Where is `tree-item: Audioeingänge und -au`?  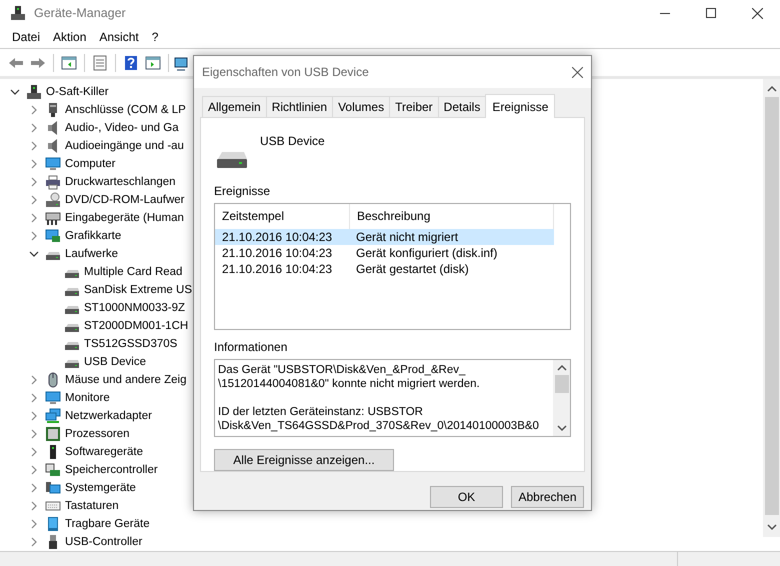 tree-item: Audioeingänge und -au is located at coordinates (124, 146).